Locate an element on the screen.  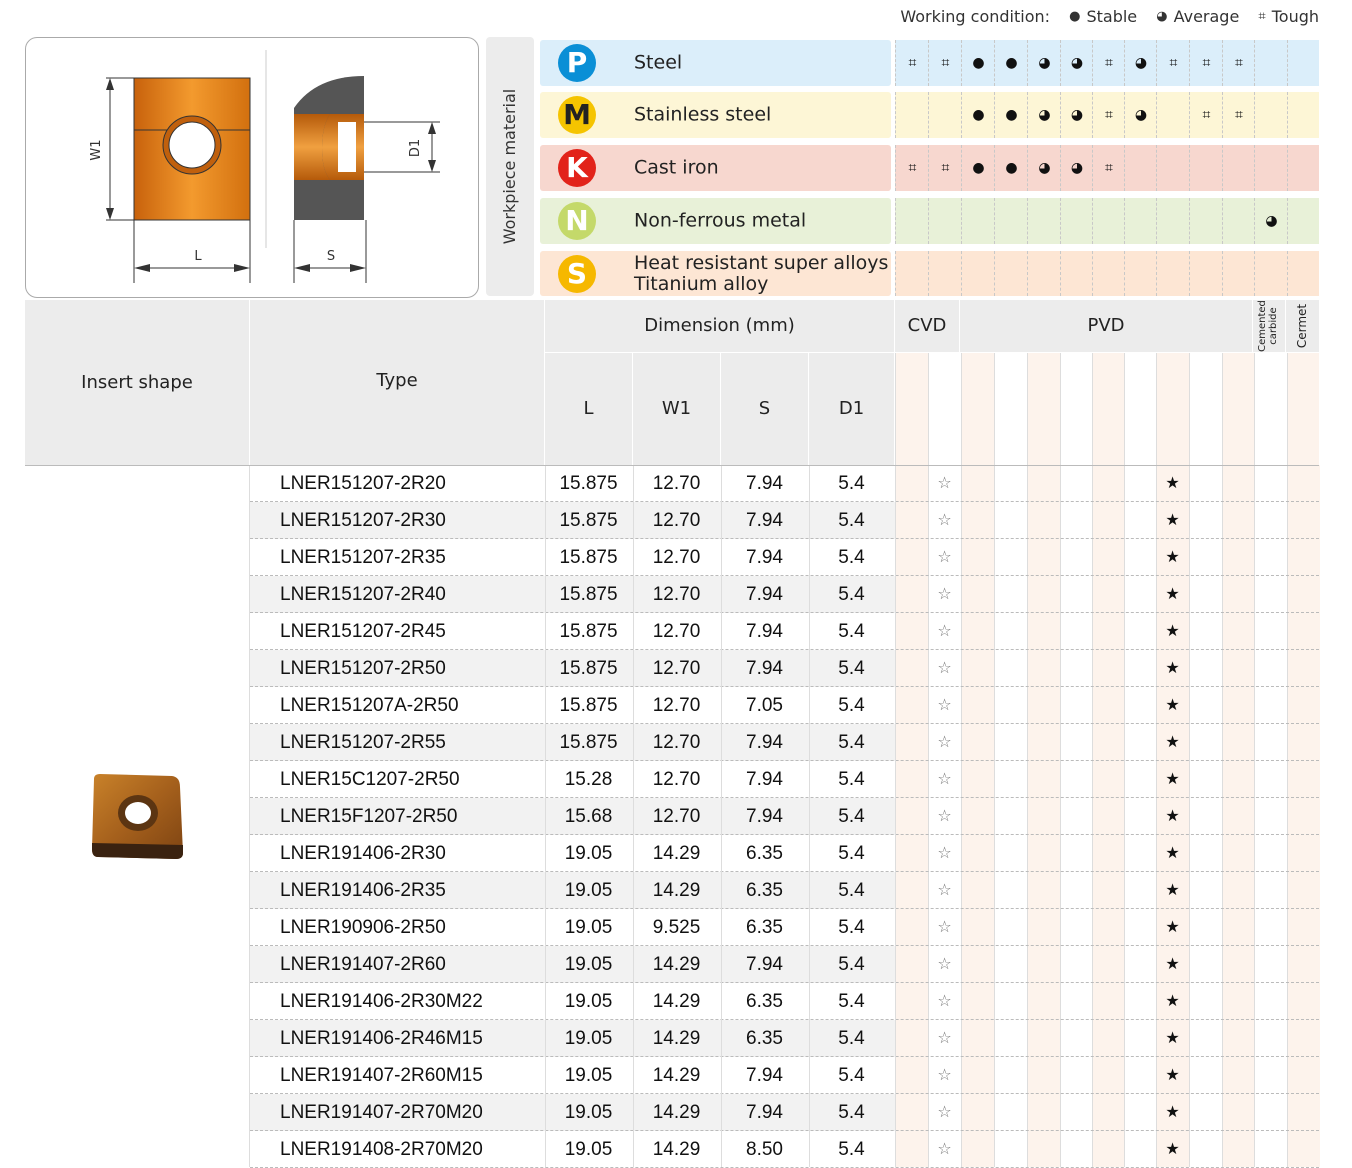
type-cell: LNER191406-2R46M15 is located at coordinates (381, 1038).